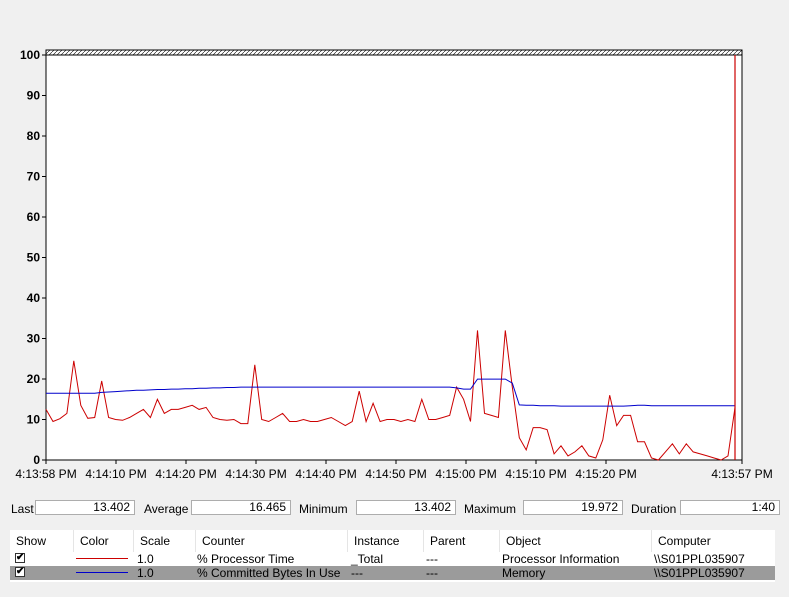 Image resolution: width=789 pixels, height=597 pixels. What do you see at coordinates (30, 55) in the screenshot?
I see `y-tick-label: 100` at bounding box center [30, 55].